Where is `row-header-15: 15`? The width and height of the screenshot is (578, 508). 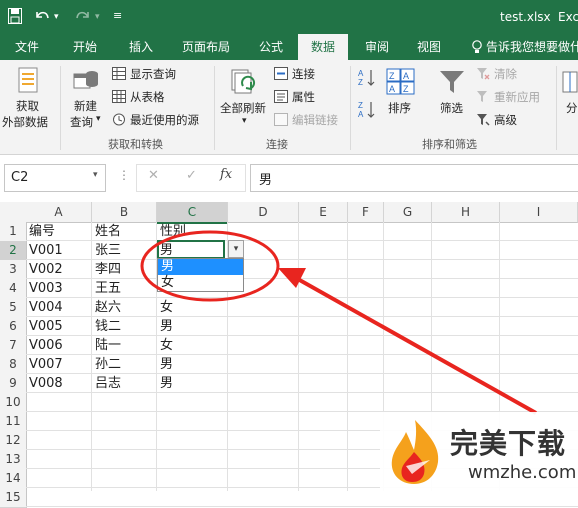
row-header-15: 15 is located at coordinates (13, 498).